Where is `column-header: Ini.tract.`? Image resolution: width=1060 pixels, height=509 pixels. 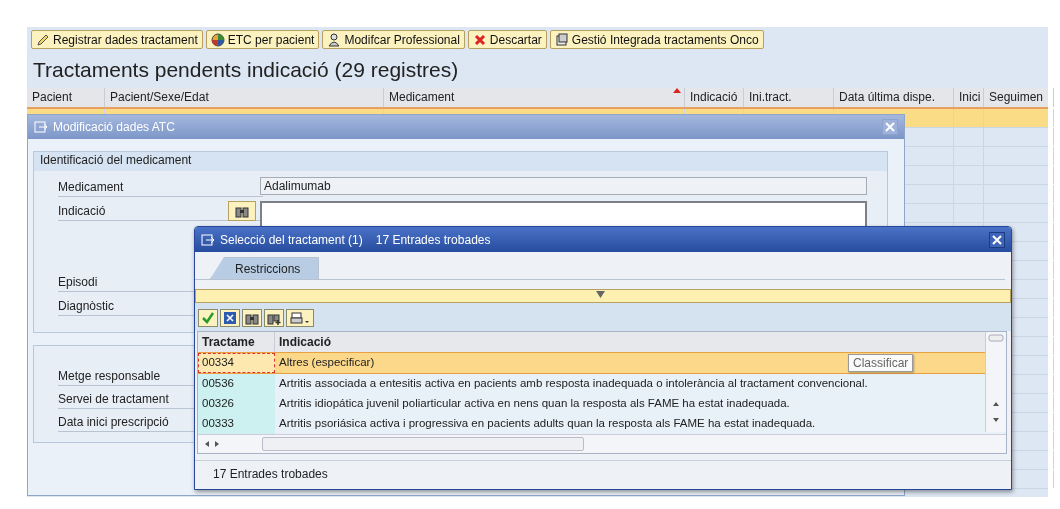 column-header: Ini.tract. is located at coordinates (789, 97).